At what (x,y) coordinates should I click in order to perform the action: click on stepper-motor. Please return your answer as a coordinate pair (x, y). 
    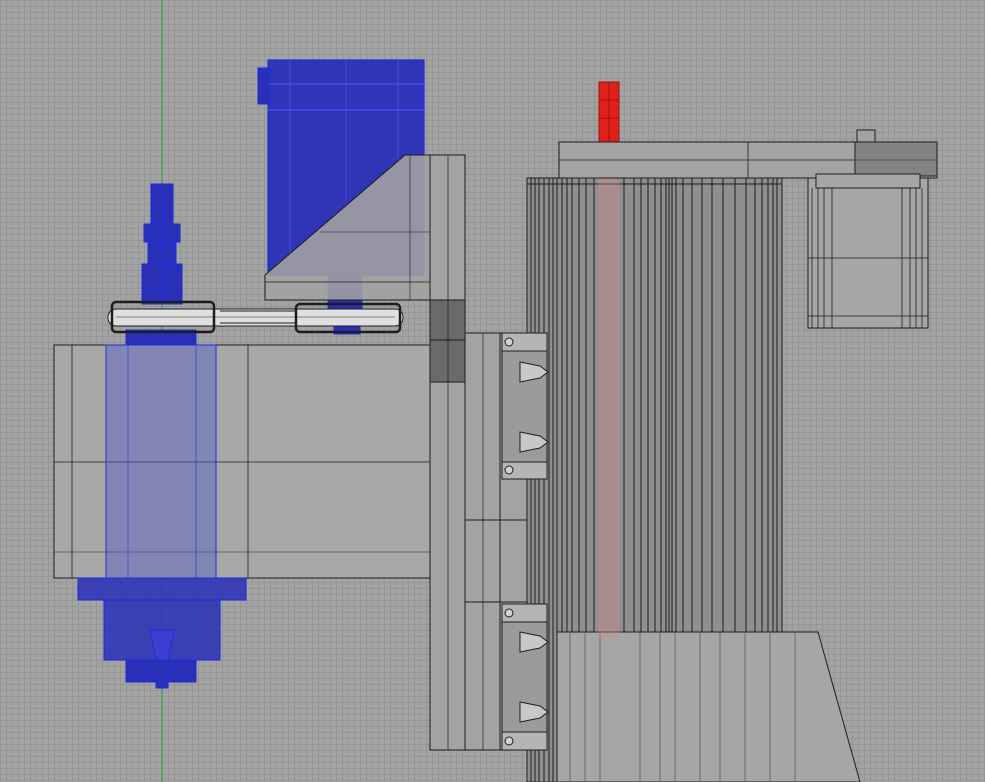
    Looking at the image, I should click on (868, 251).